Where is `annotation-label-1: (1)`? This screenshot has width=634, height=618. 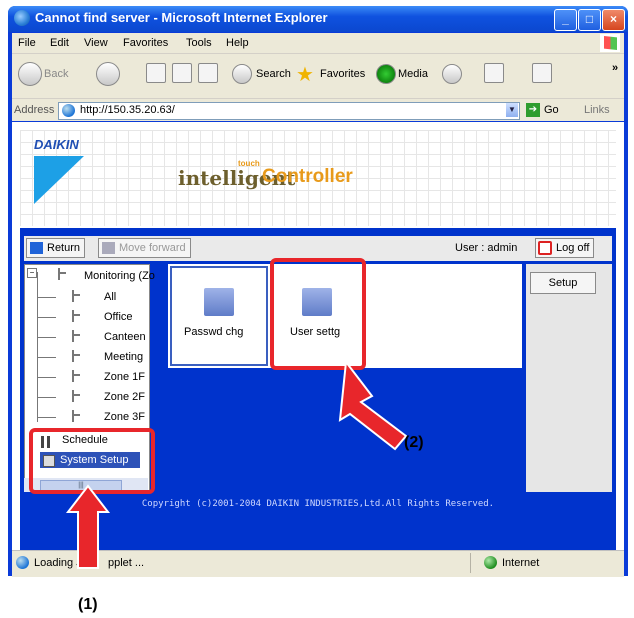
annotation-label-1: (1) is located at coordinates (88, 604).